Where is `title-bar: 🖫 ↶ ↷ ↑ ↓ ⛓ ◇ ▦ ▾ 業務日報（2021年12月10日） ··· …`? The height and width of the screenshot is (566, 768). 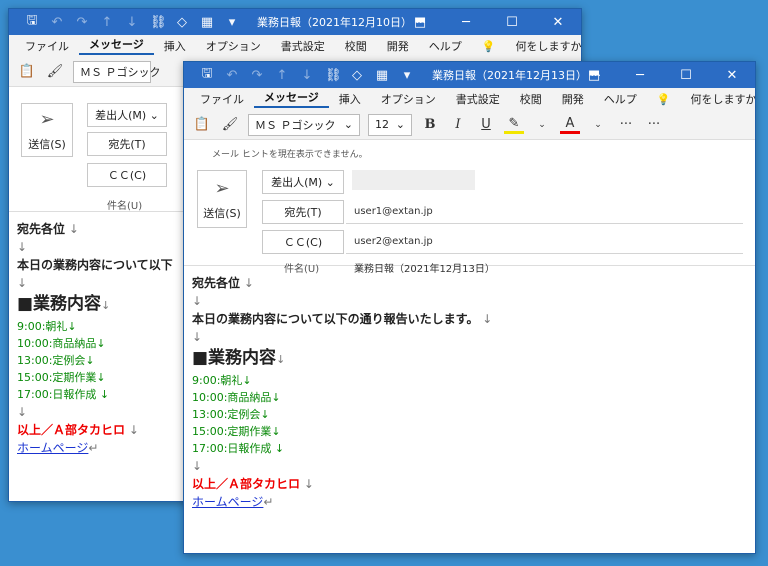 title-bar: 🖫 ↶ ↷ ↑ ↓ ⛓ ◇ ▦ ▾ 業務日報（2021年12月10日） ··· … is located at coordinates (295, 22).